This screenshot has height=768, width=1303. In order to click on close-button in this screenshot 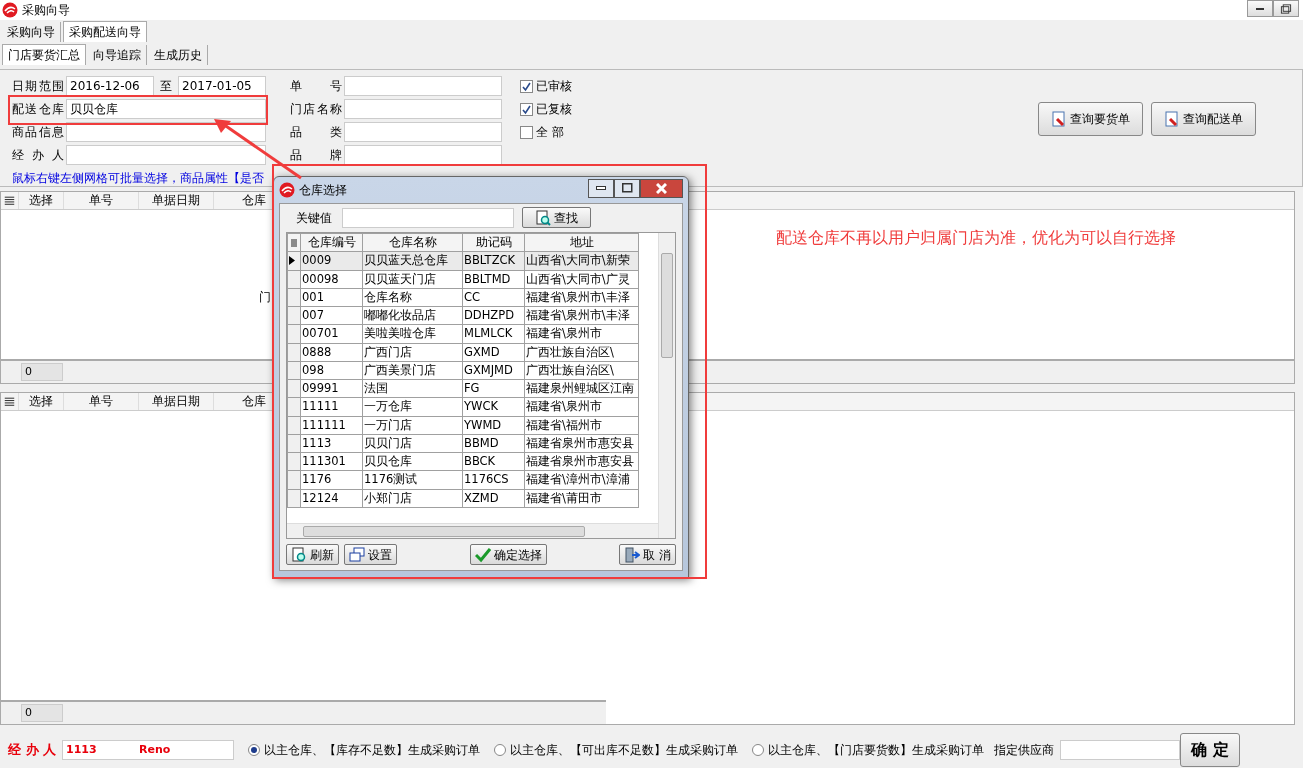, I will do `click(661, 188)`.